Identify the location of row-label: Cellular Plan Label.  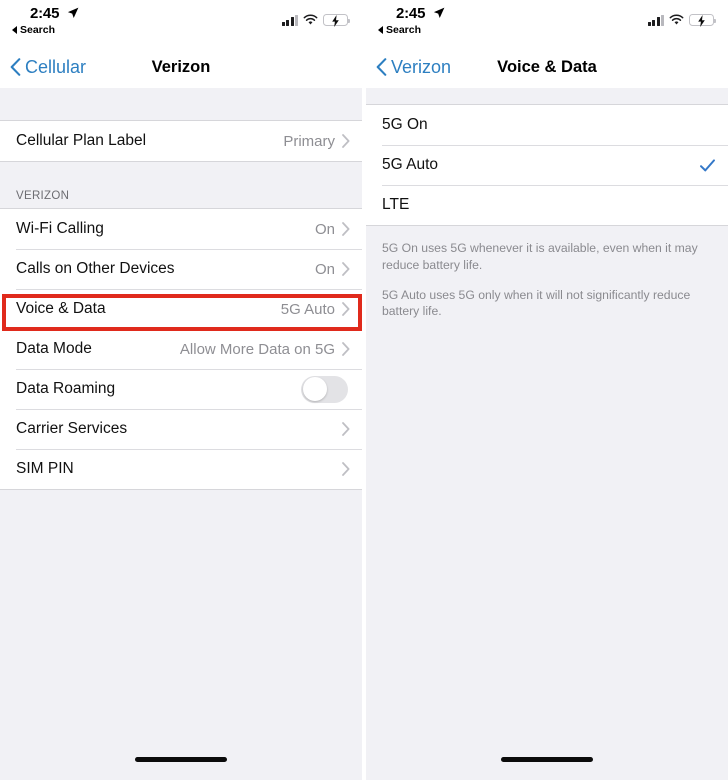
(81, 140).